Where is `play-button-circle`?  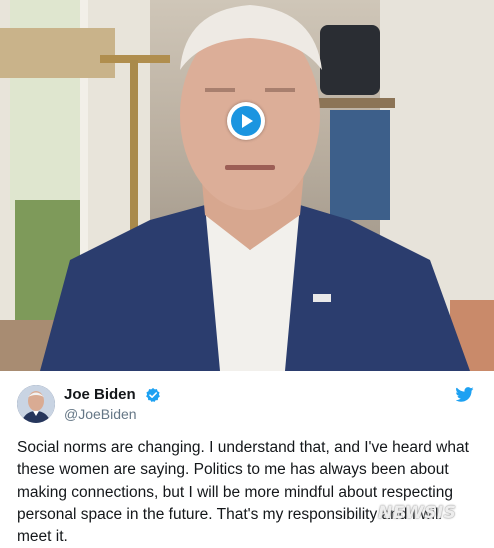
play-button-circle is located at coordinates (246, 121).